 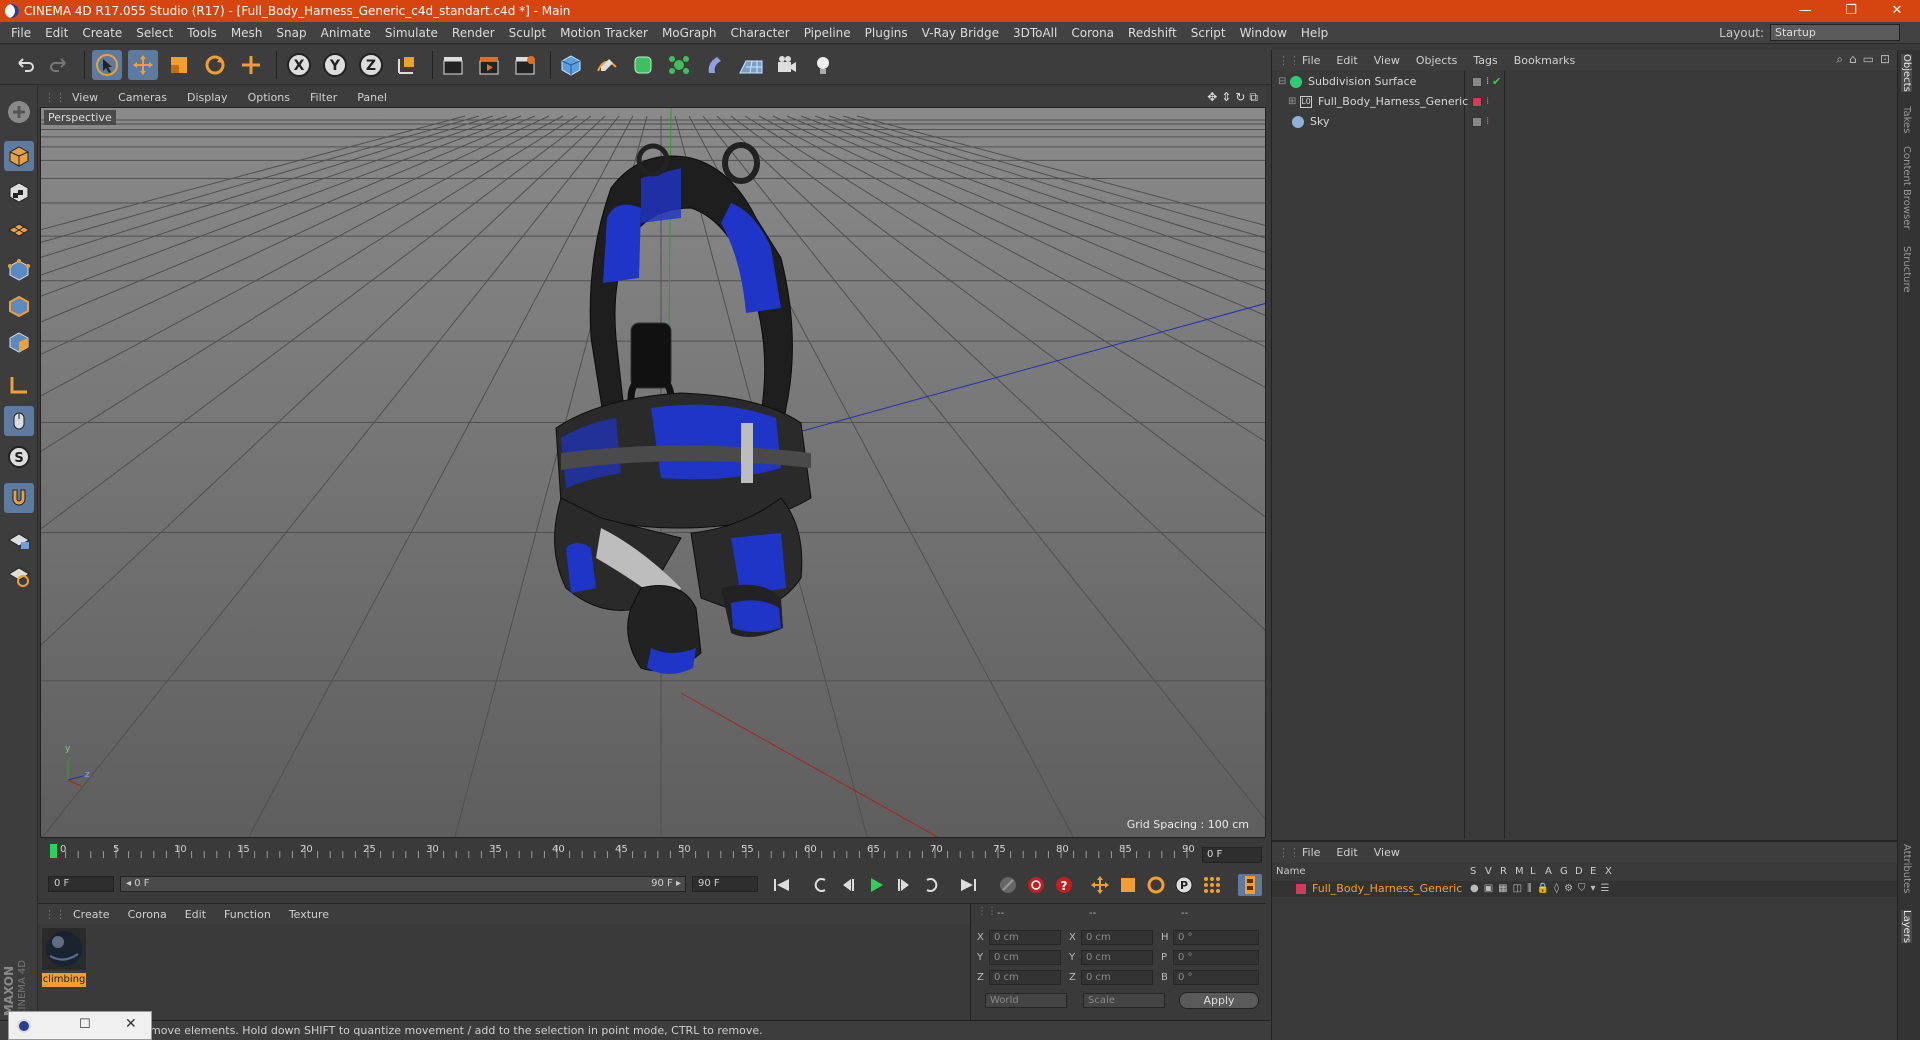 What do you see at coordinates (960, 33) in the screenshot?
I see `menu-vray-bridge: V-Ray Bridge` at bounding box center [960, 33].